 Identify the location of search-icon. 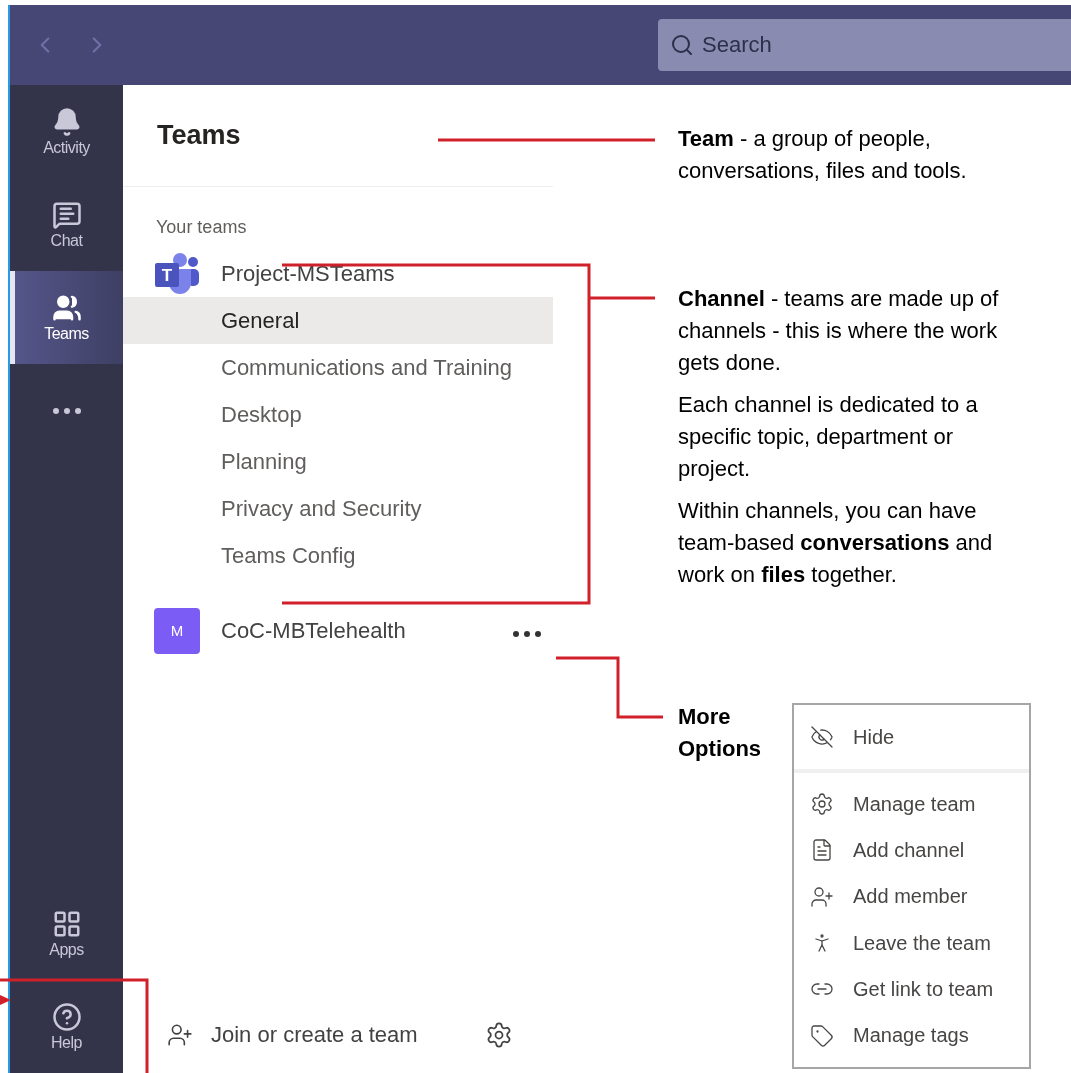
(682, 45).